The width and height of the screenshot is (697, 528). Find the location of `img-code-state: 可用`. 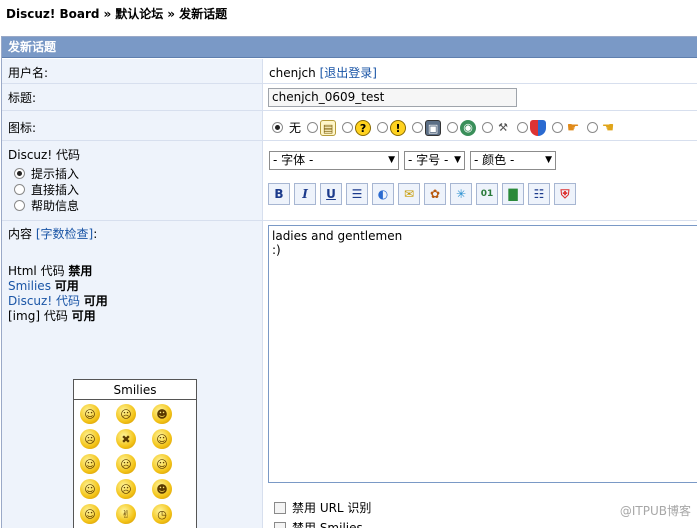

img-code-state: 可用 is located at coordinates (83, 316).